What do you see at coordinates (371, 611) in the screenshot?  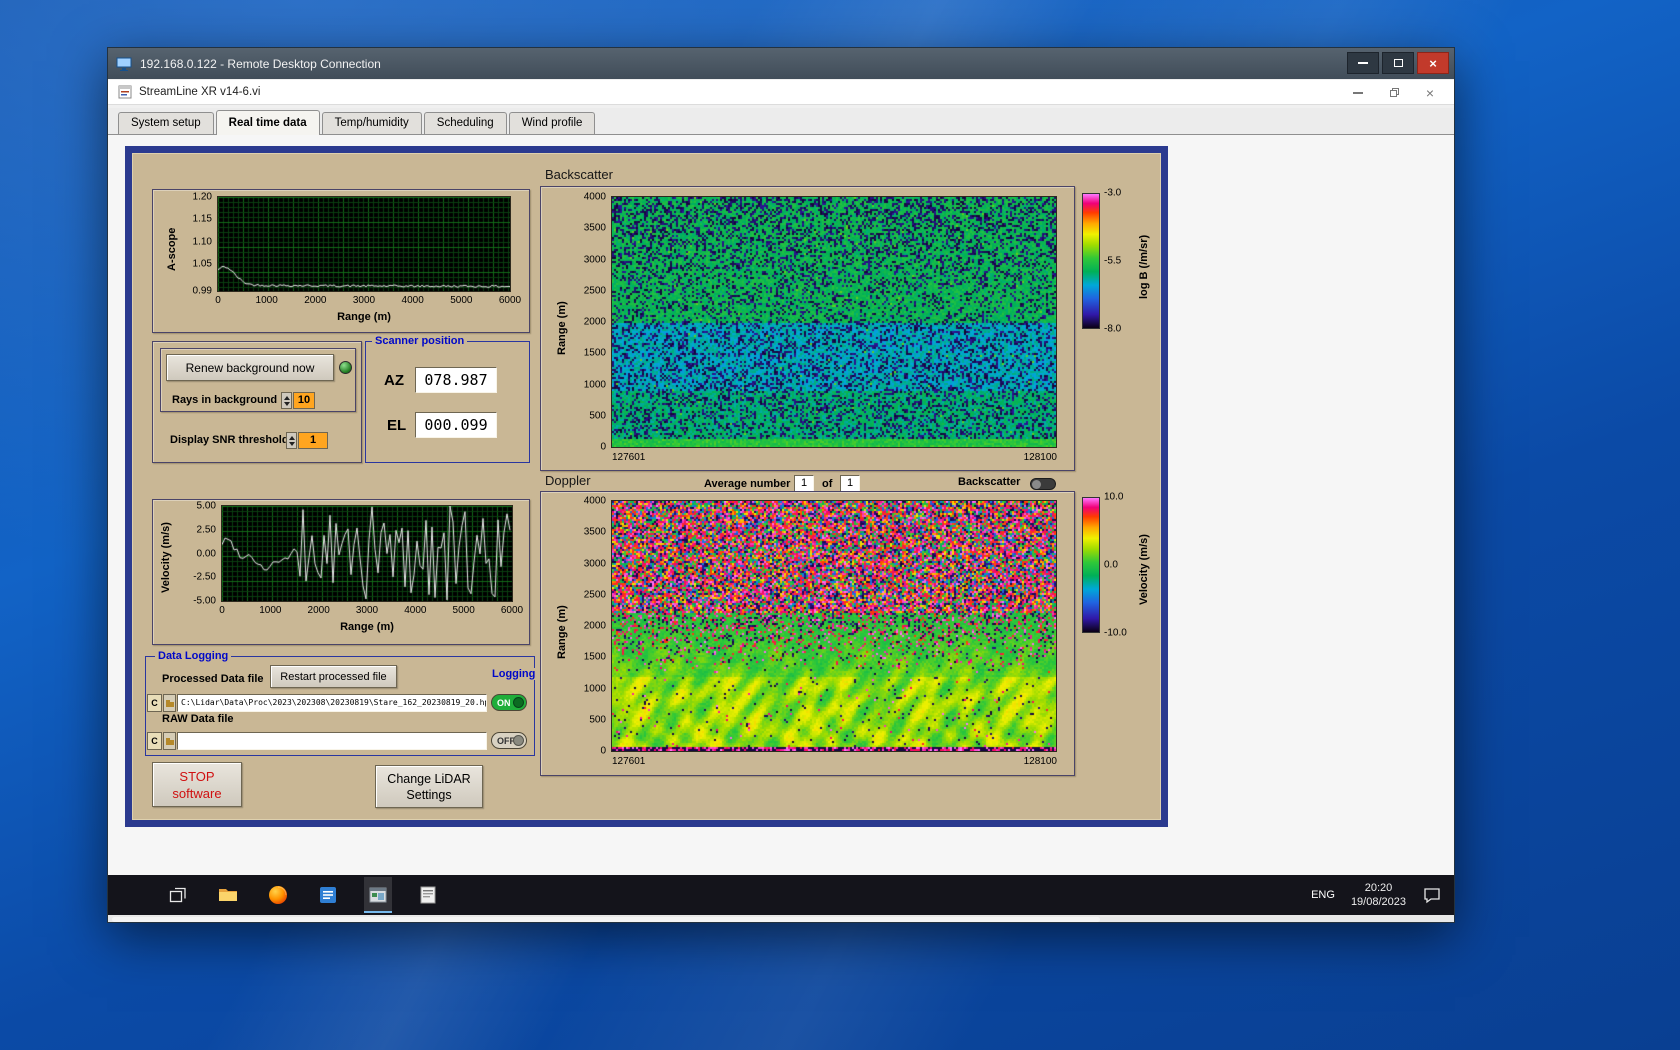 I see `velocity-x-axis-ticks: 0 1000 2000 3000 4000 5000 6000` at bounding box center [371, 611].